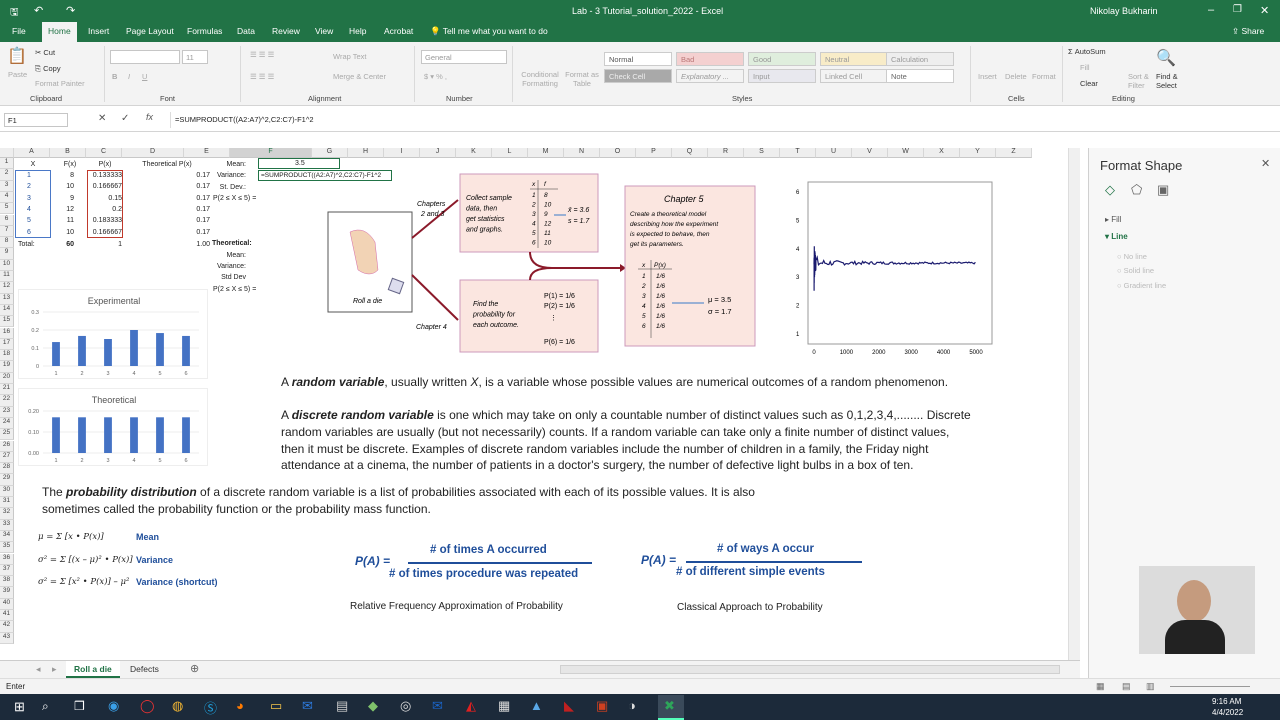 This screenshot has height=720, width=1280. What do you see at coordinates (942, 153) in the screenshot?
I see `column-header-x: X` at bounding box center [942, 153].